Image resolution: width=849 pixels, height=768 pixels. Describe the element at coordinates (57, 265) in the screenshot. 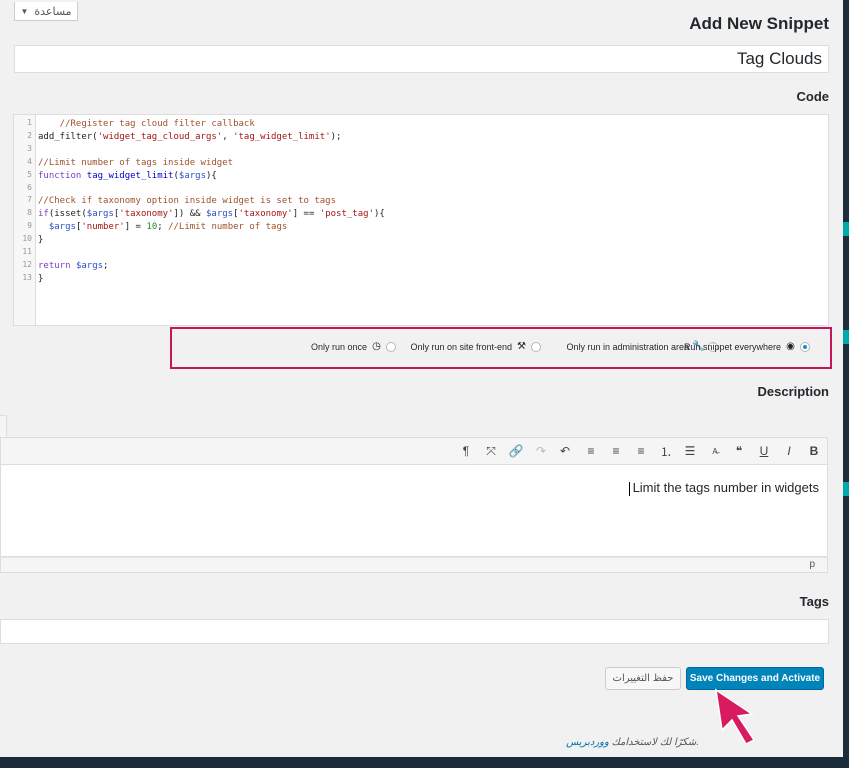

I see `code-token: return` at that location.